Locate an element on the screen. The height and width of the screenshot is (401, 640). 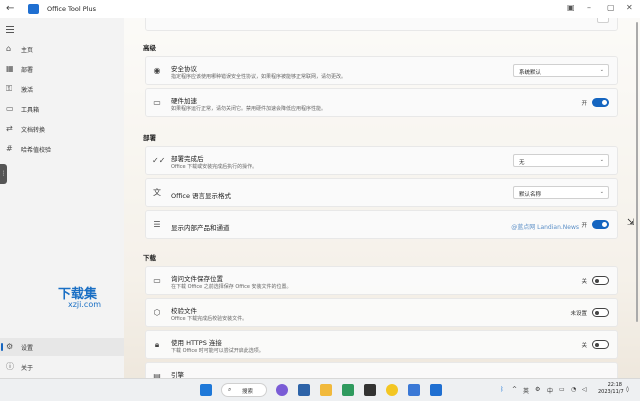
input-language-indicator: 英 is located at coordinates (526, 390).